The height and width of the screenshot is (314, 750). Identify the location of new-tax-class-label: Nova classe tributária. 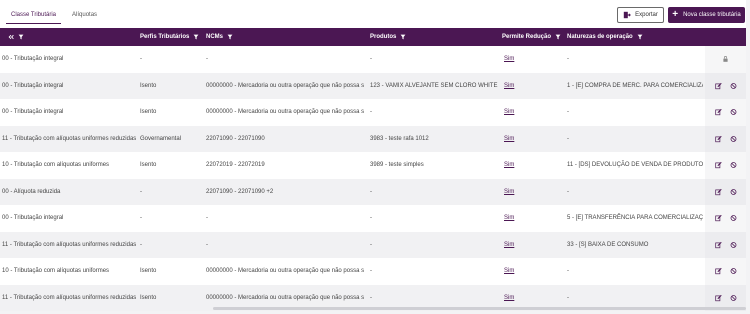
(712, 15).